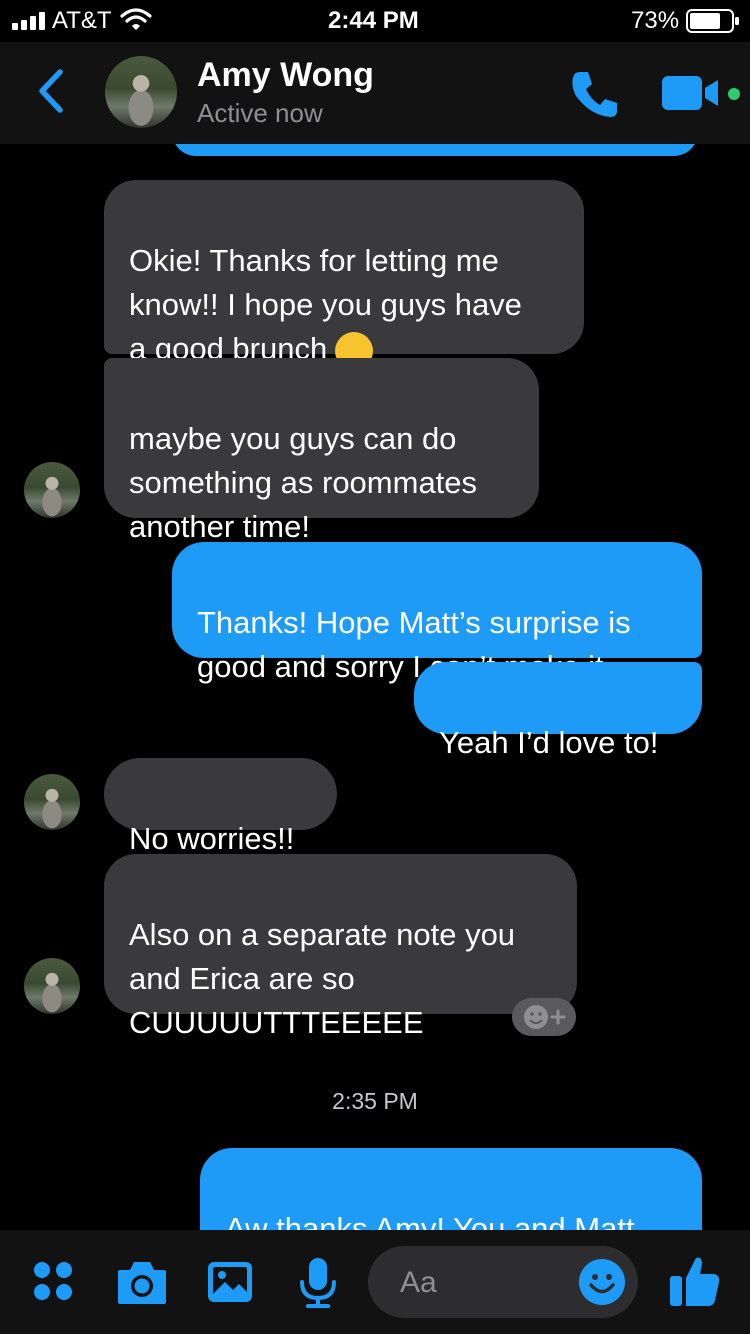 The image size is (750, 1334). What do you see at coordinates (220, 807) in the screenshot?
I see `message-bubble-incoming: No worries!!` at bounding box center [220, 807].